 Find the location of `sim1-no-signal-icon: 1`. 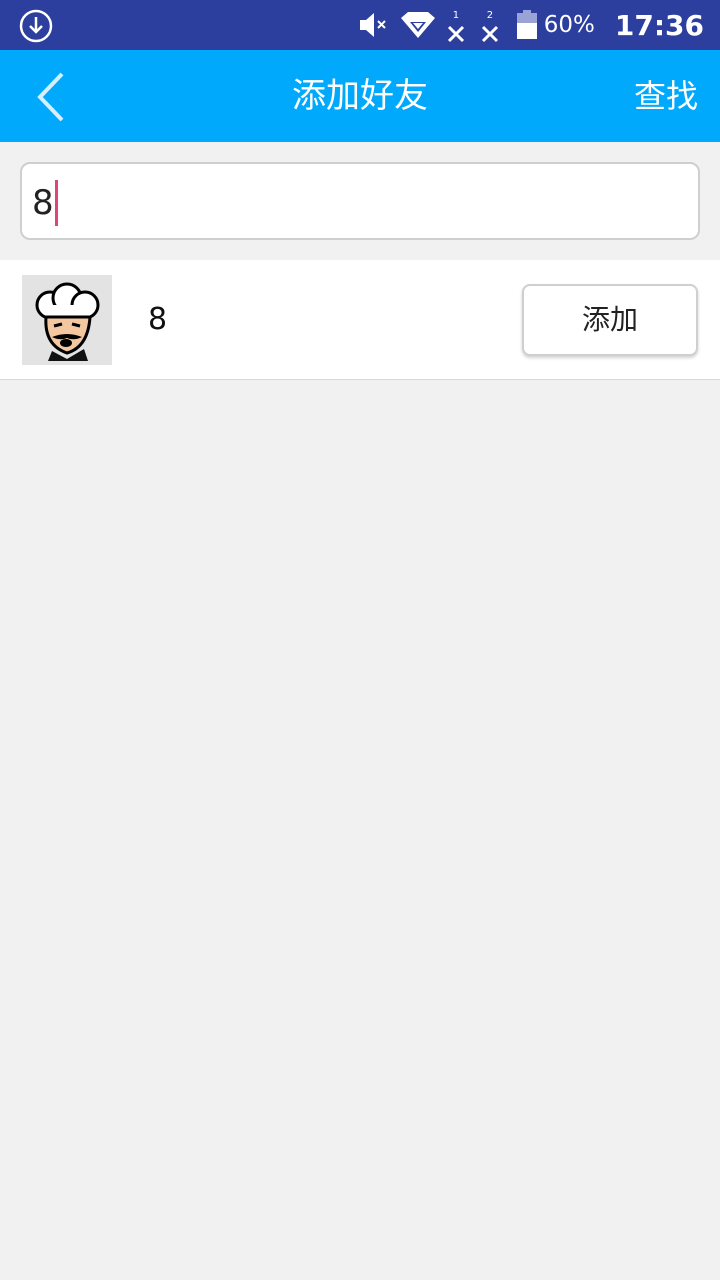

sim1-no-signal-icon: 1 is located at coordinates (456, 25).